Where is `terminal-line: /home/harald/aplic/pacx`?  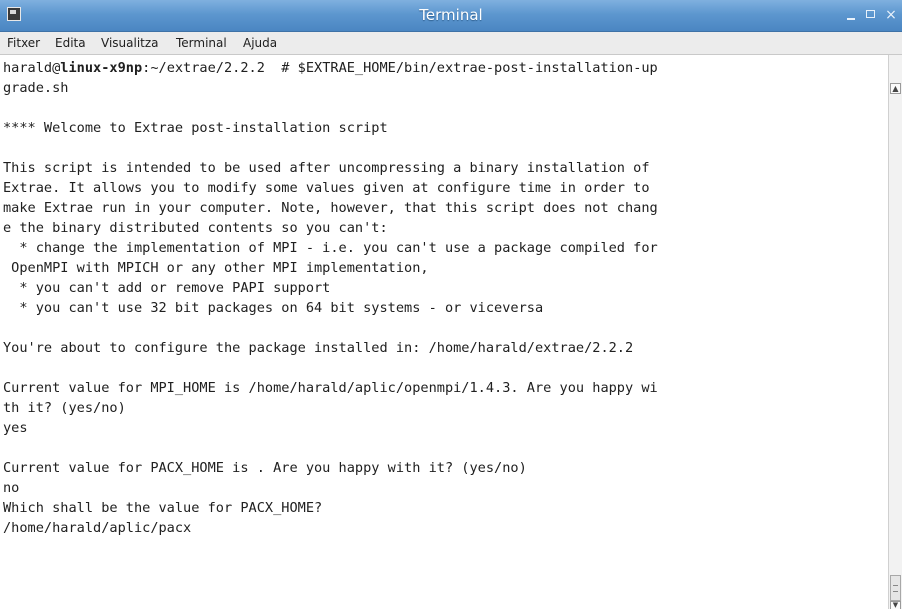 terminal-line: /home/harald/aplic/pacx is located at coordinates (97, 528).